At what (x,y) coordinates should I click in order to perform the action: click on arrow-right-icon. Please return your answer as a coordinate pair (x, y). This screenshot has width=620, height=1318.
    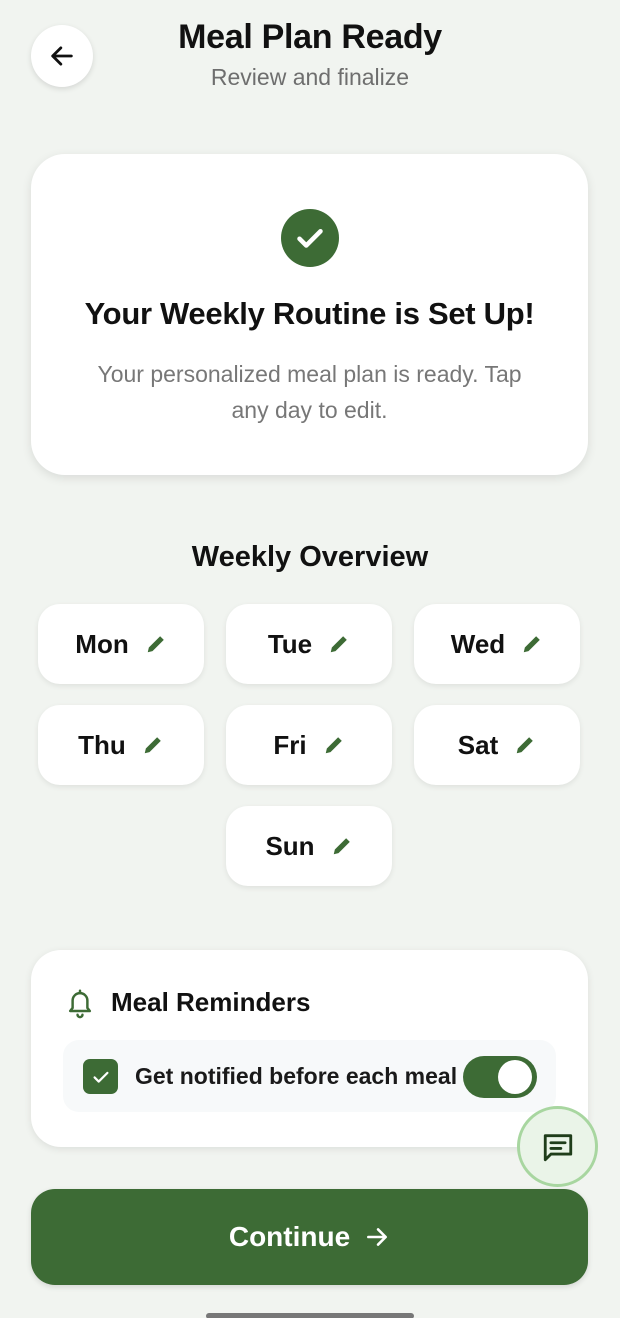
    Looking at the image, I should click on (377, 1237).